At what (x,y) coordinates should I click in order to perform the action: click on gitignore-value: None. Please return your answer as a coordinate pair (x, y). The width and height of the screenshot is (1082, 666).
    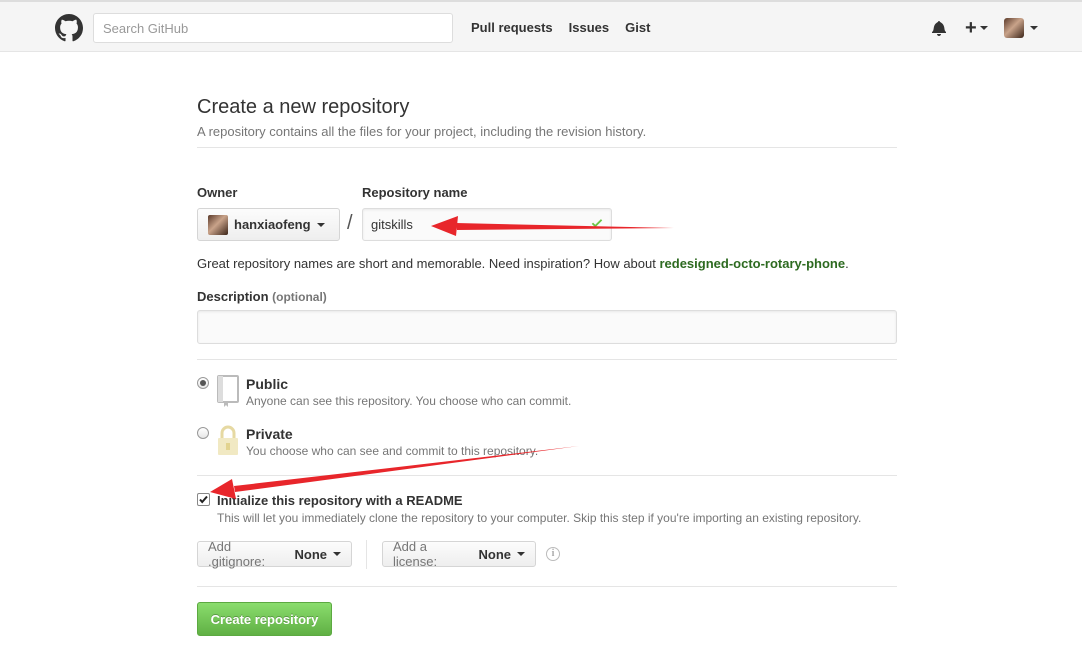
    Looking at the image, I should click on (311, 554).